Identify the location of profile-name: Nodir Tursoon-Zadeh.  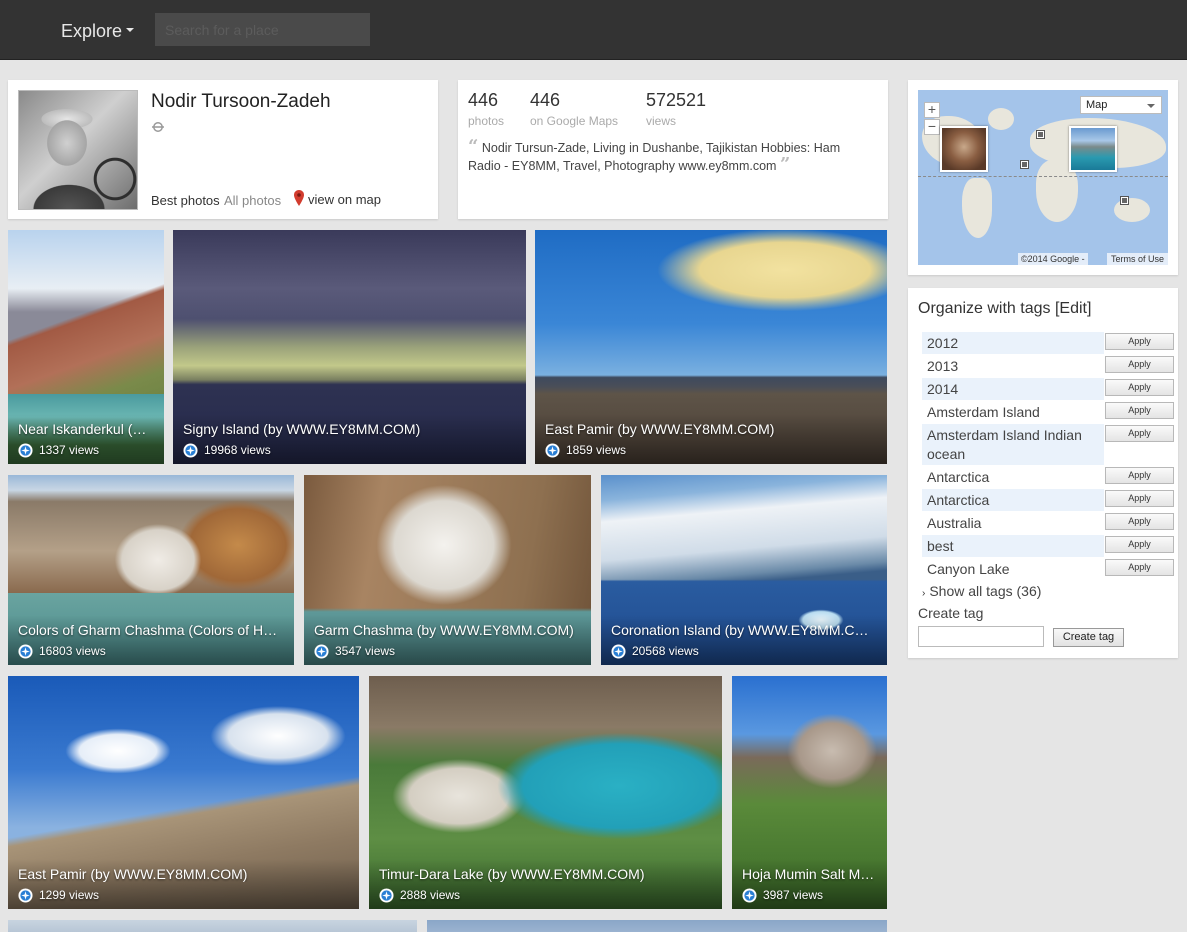
(241, 101).